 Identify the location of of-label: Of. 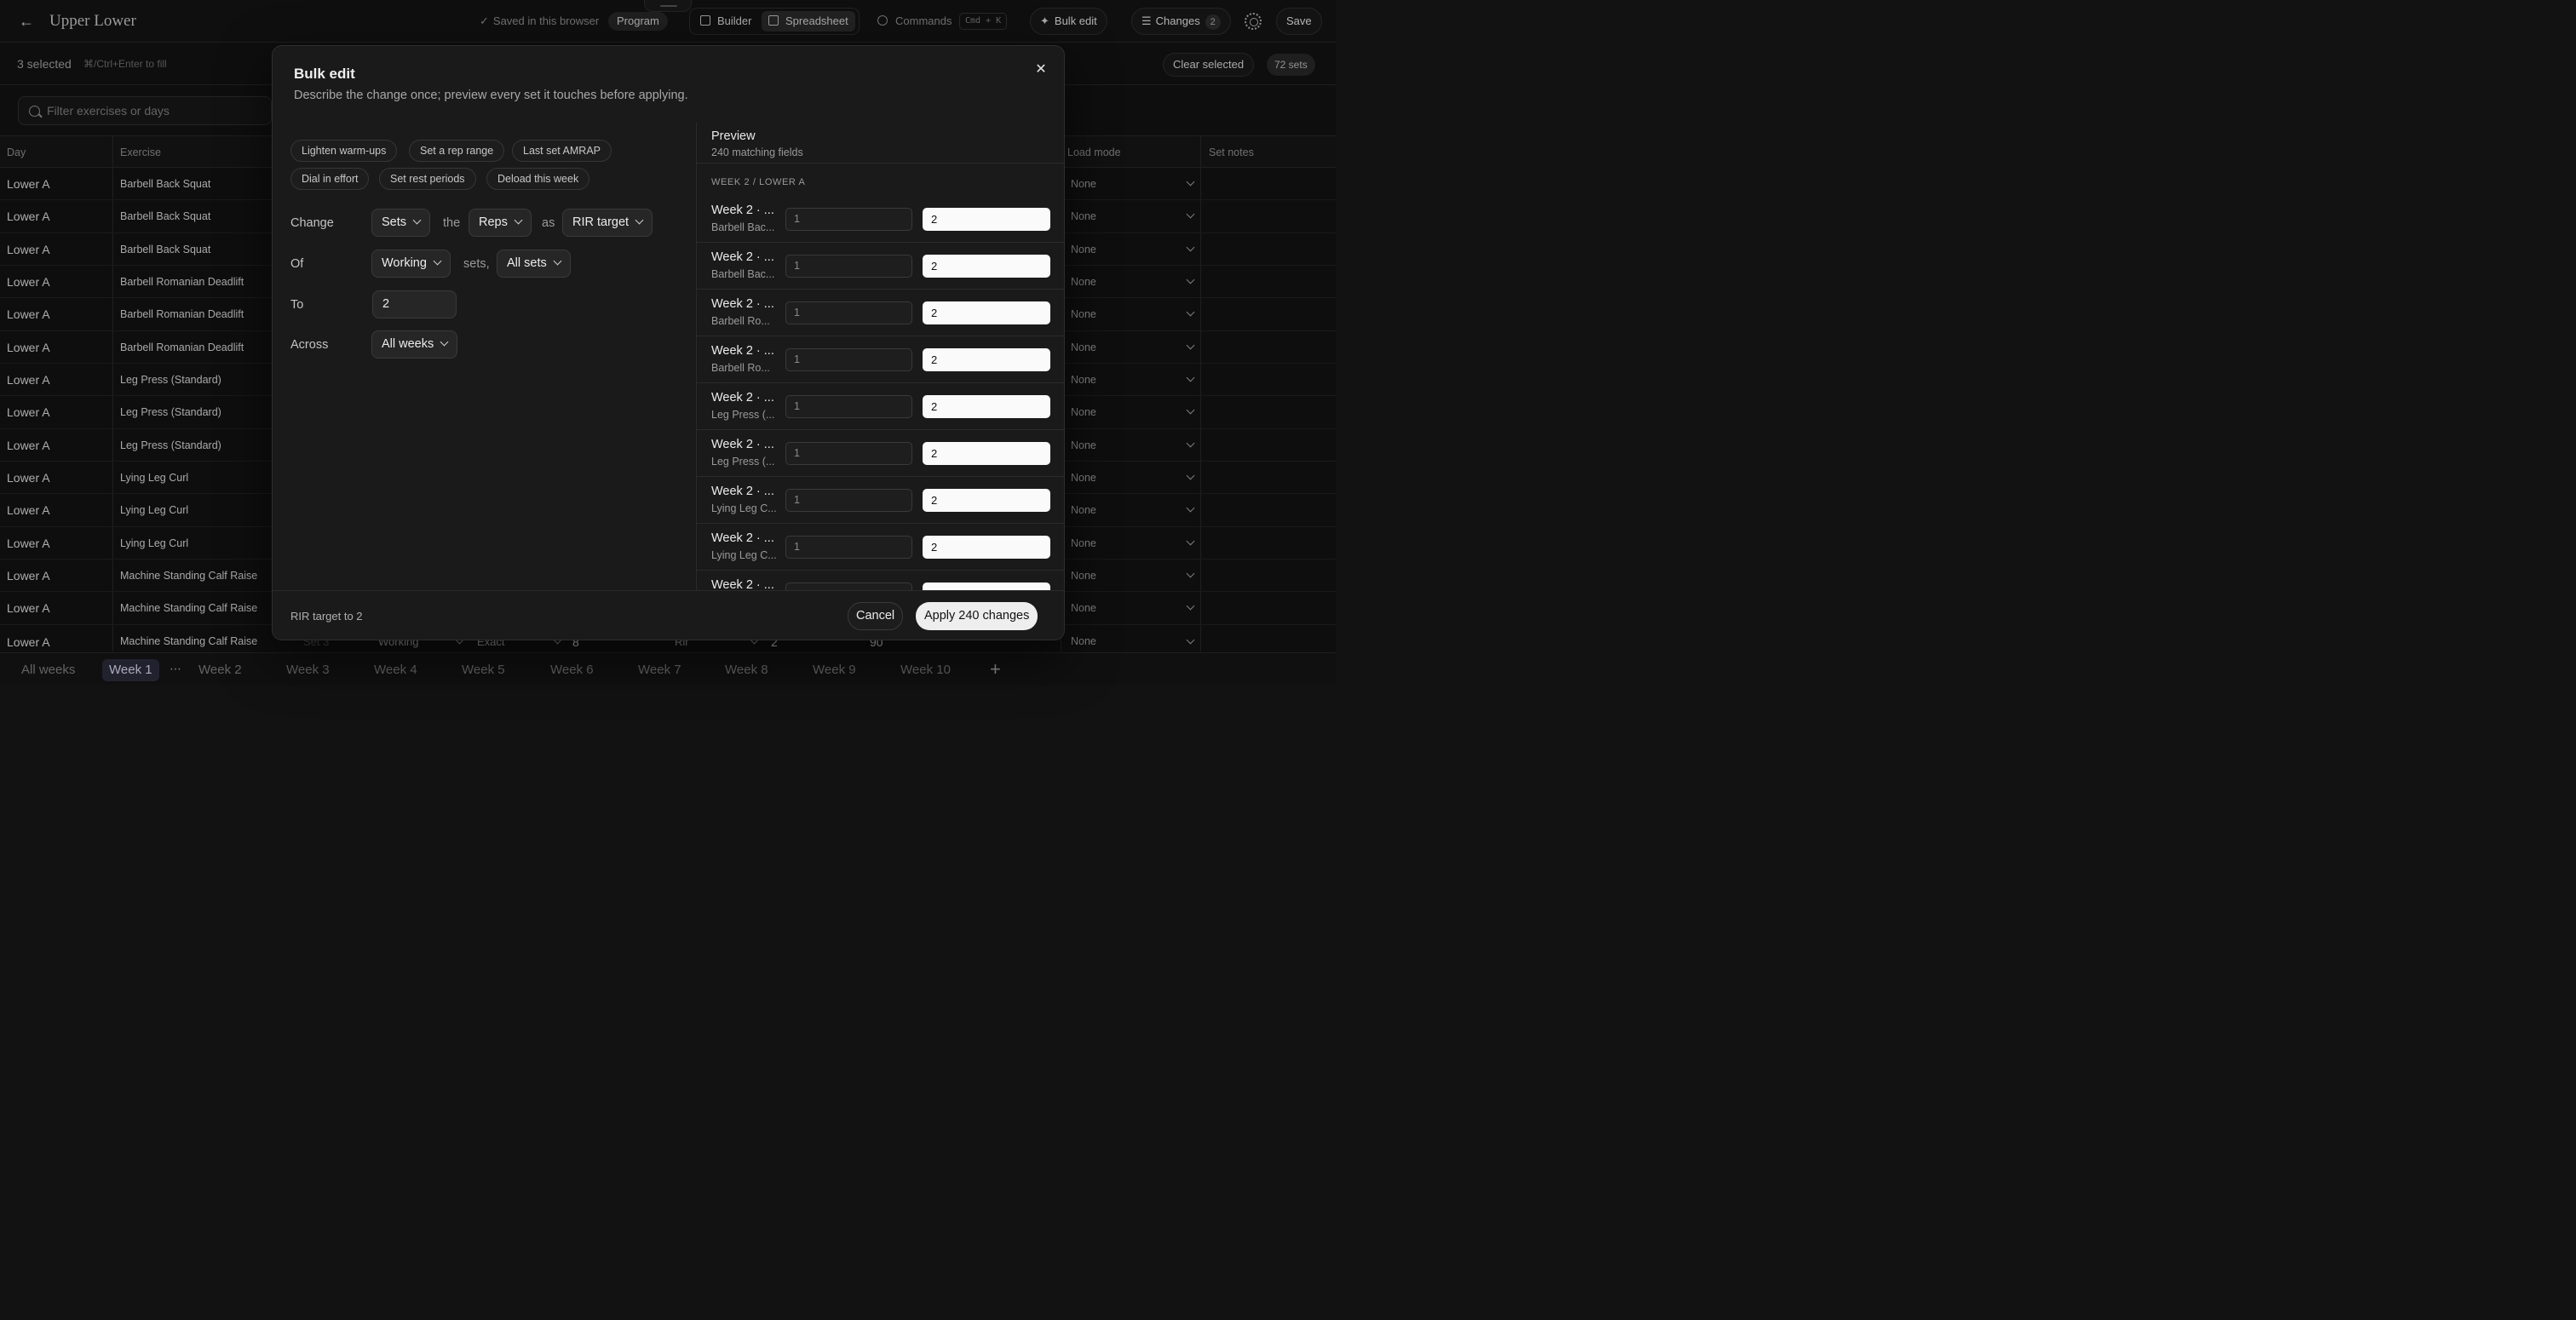
(297, 264).